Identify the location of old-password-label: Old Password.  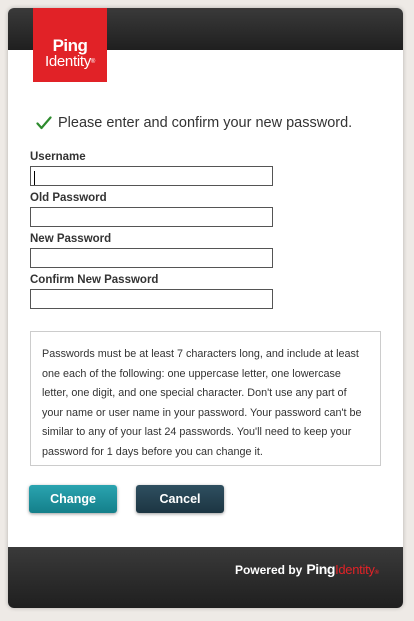
(68, 198).